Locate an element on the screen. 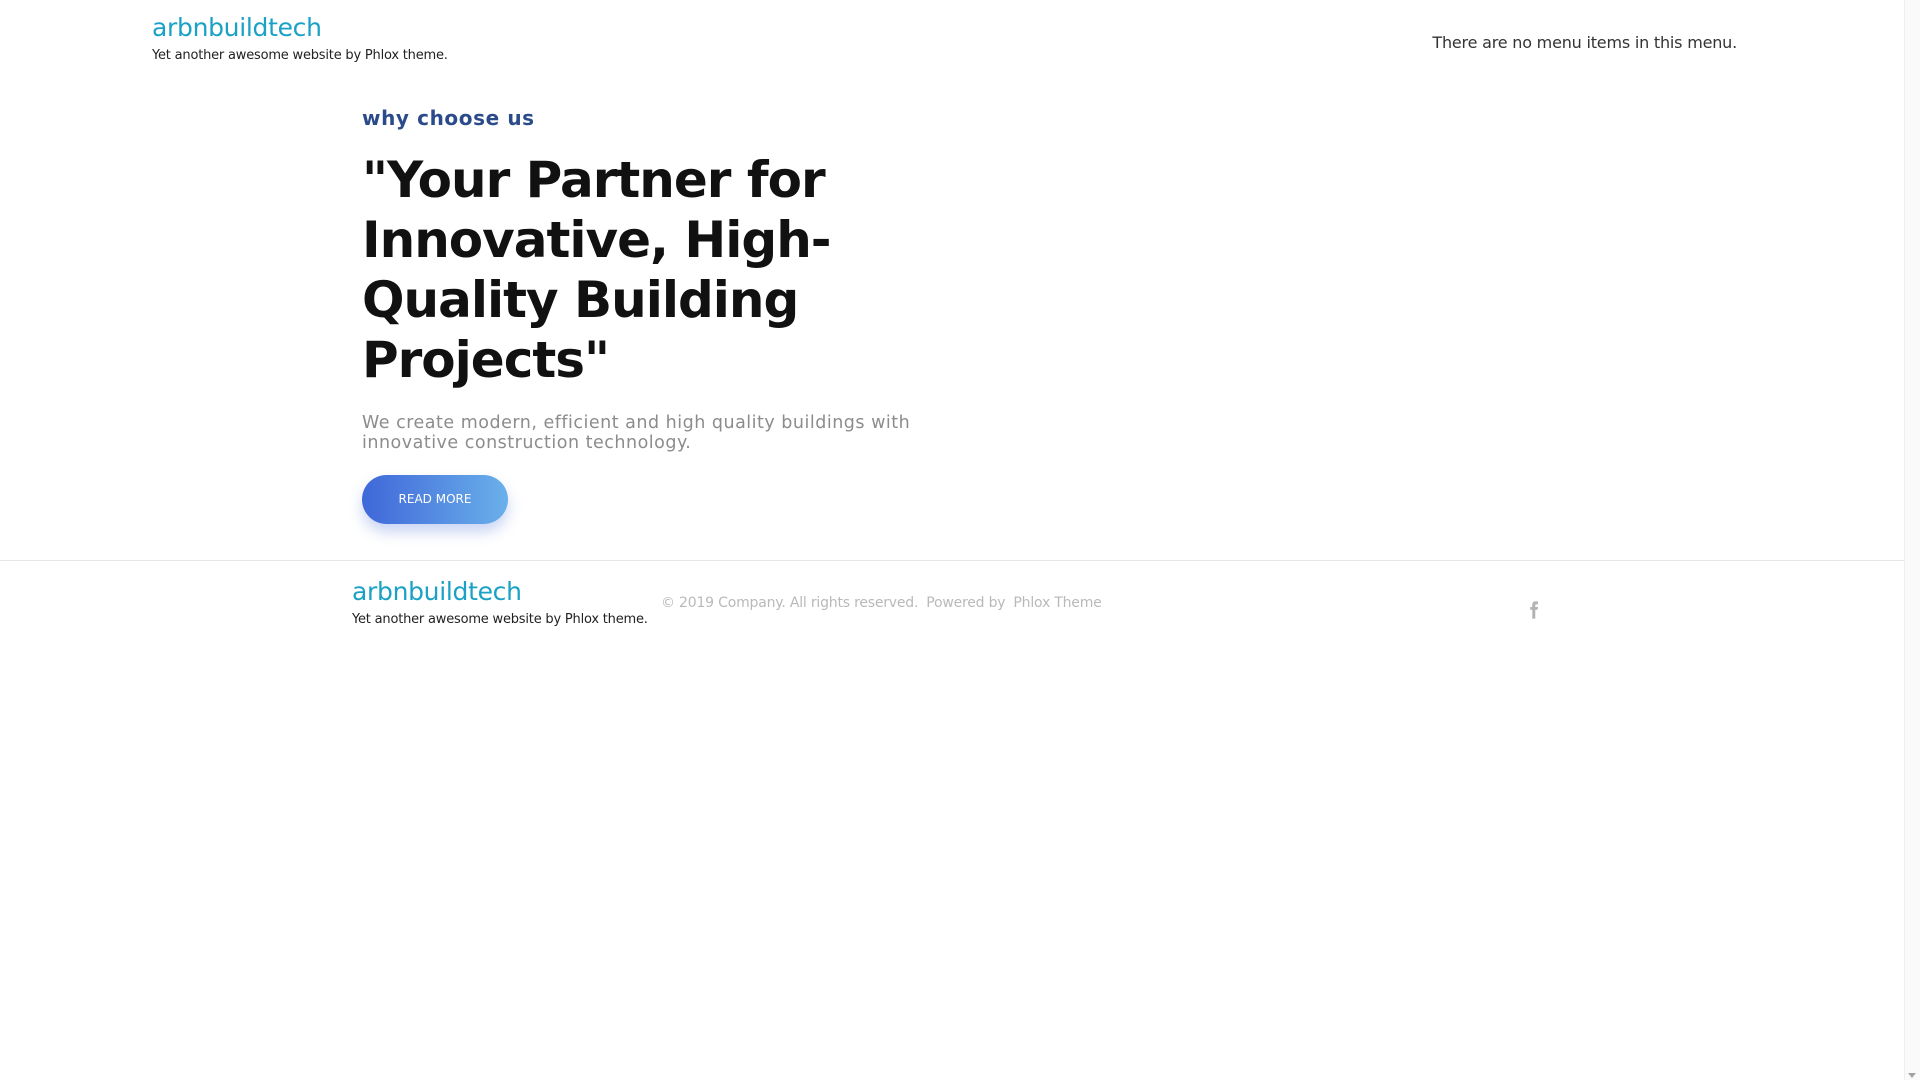 The width and height of the screenshot is (1920, 1080). copyright-text: © 2019 Company. All rights reserved. is located at coordinates (790, 603).